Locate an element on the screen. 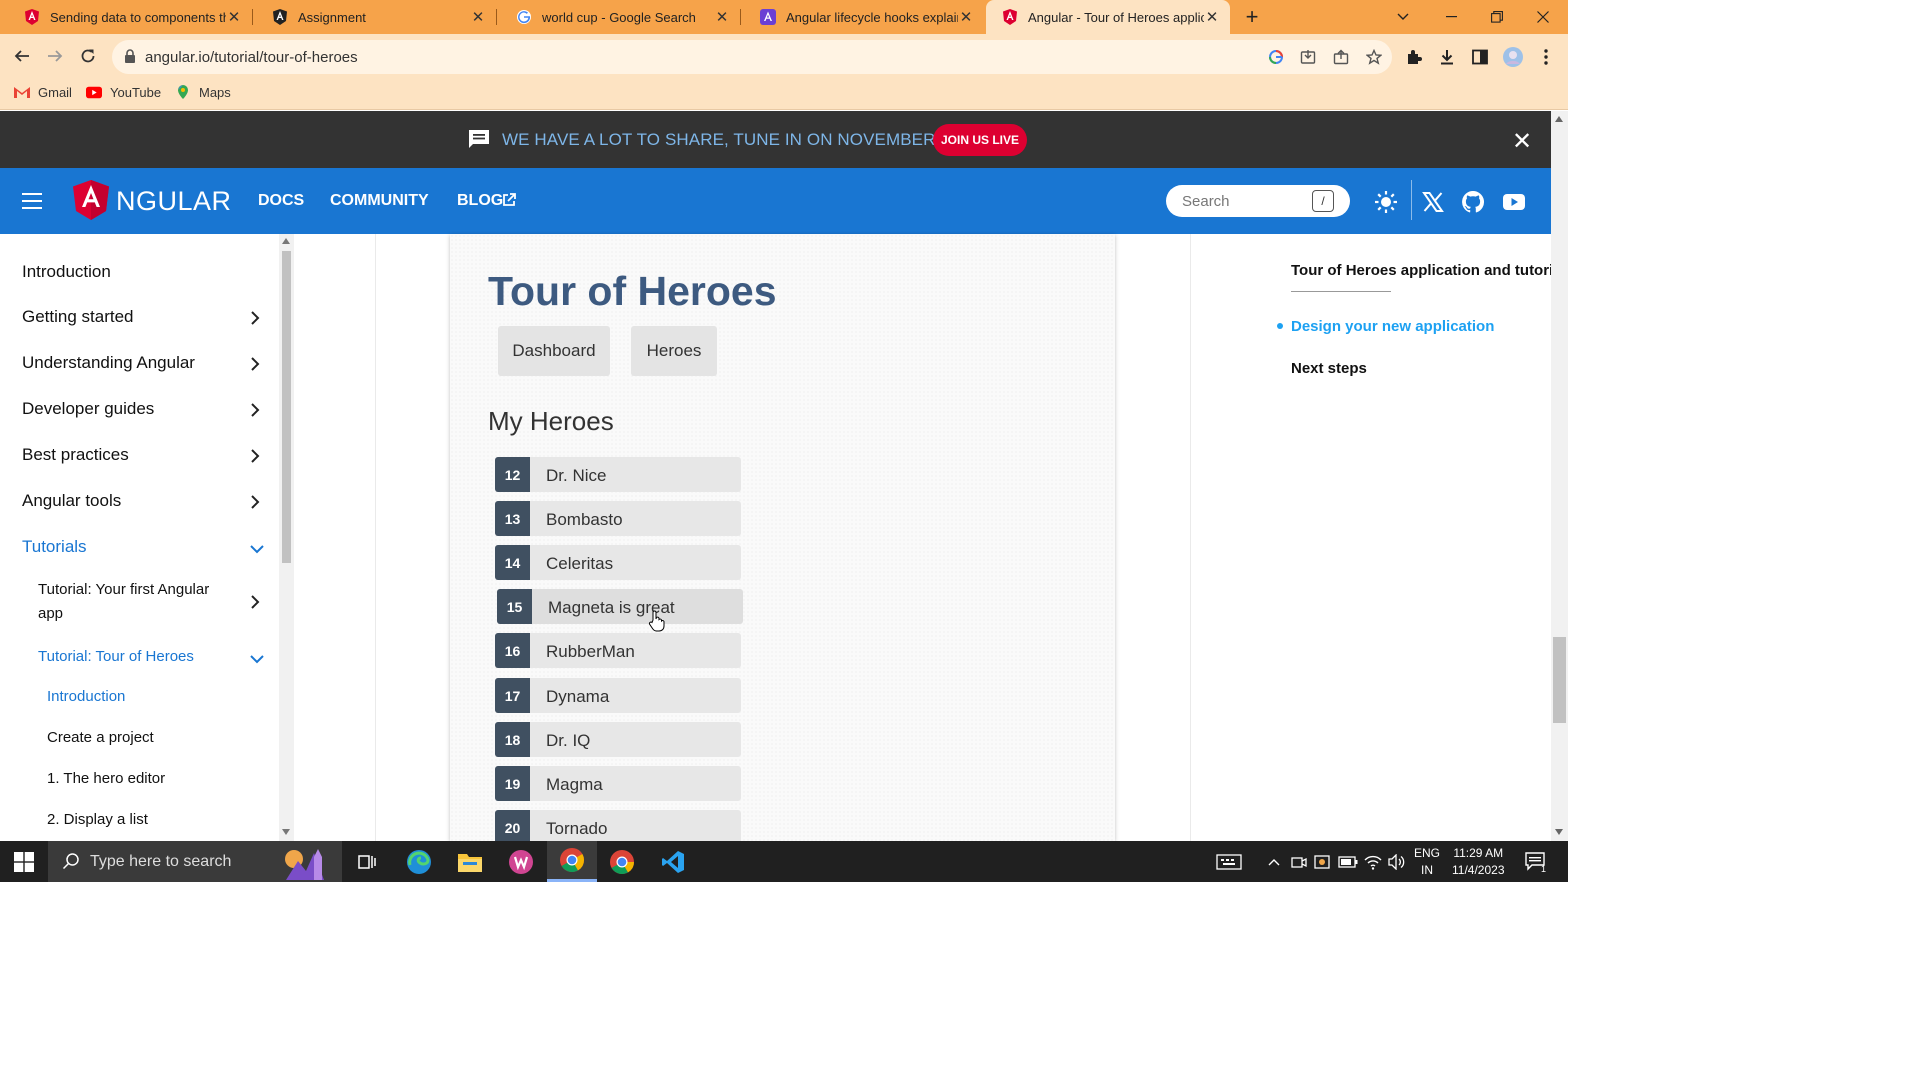 This screenshot has width=1920, height=1080. hamburger-menu-icon is located at coordinates (32, 201).